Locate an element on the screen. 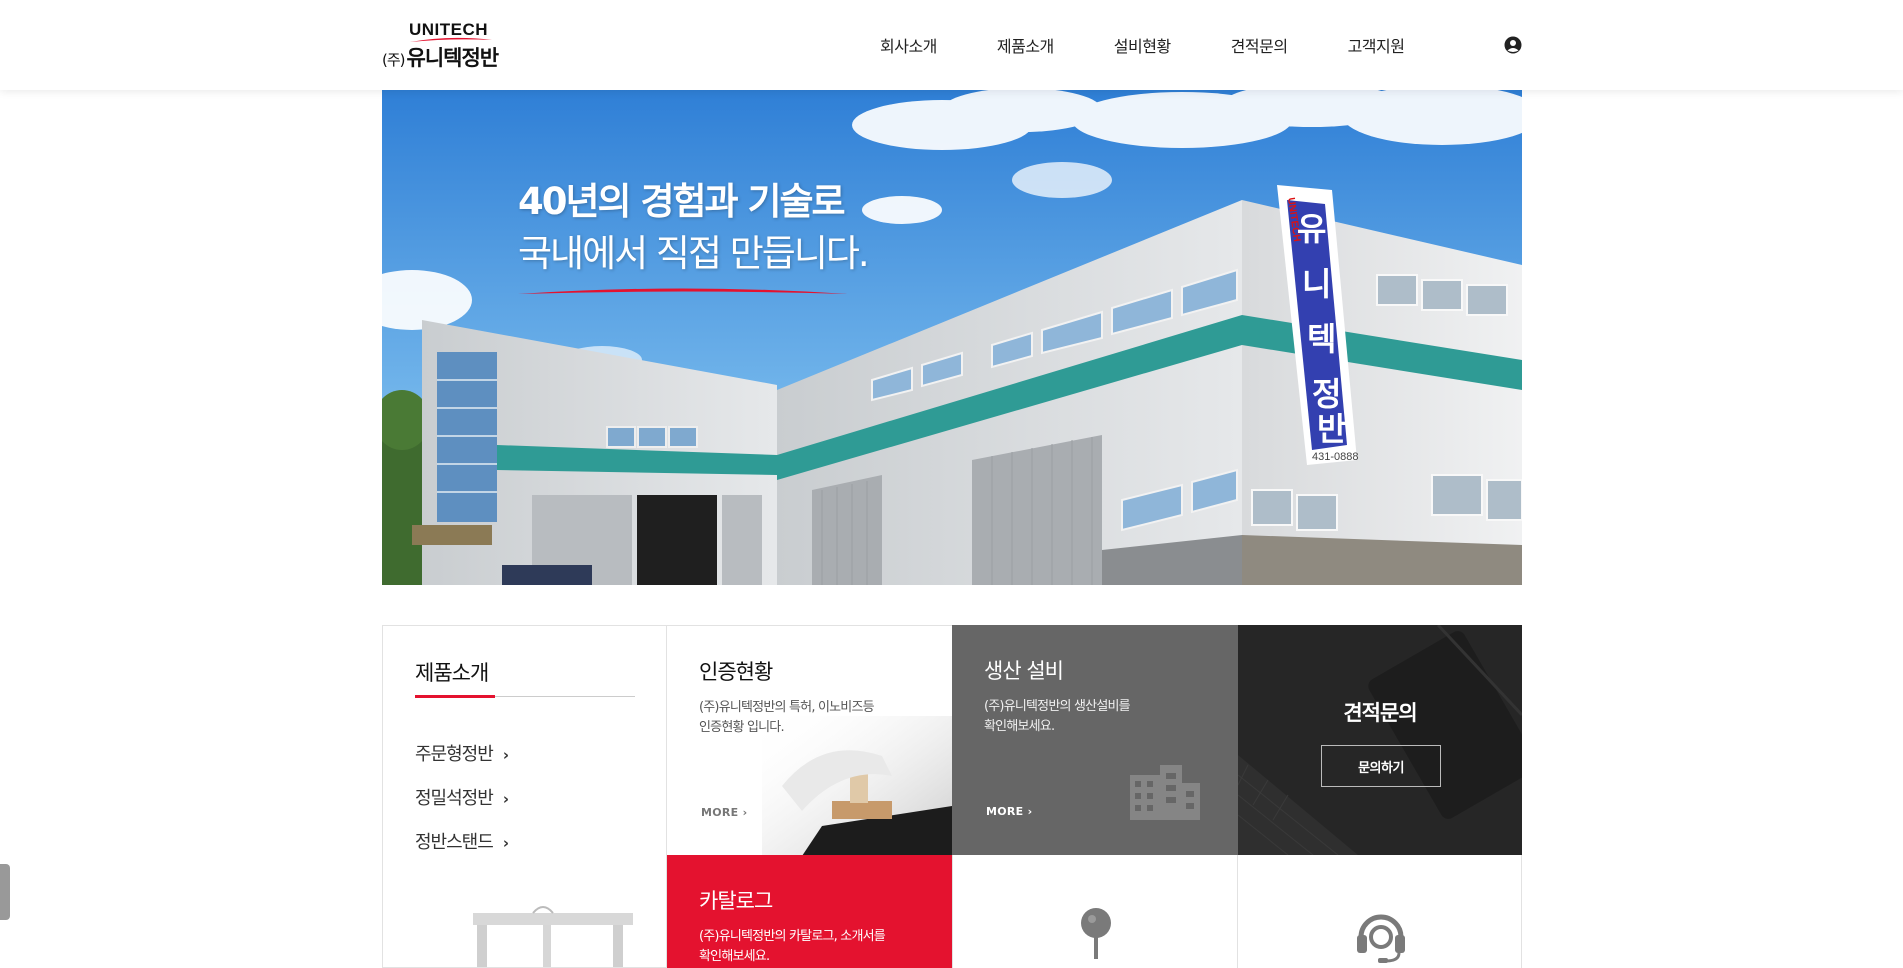  catalog-title: 카탈로그 is located at coordinates (736, 901).